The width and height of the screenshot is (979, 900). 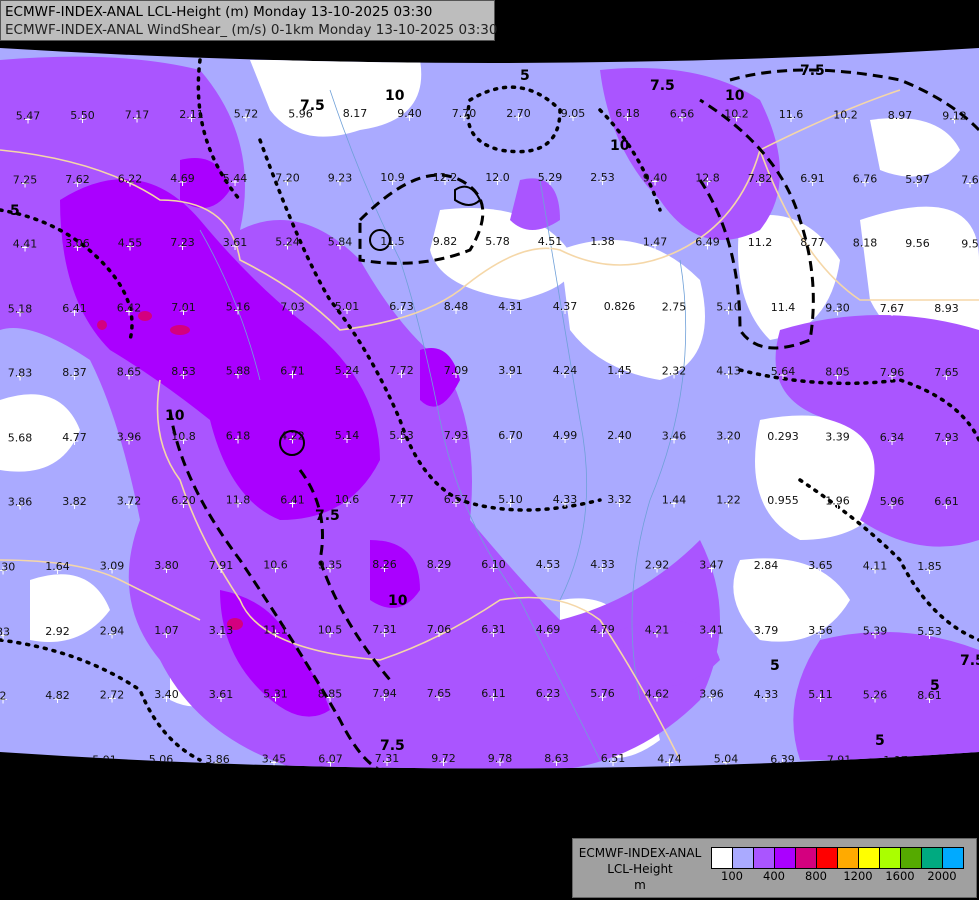 What do you see at coordinates (602, 177) in the screenshot?
I see `station-value-label: 2.53` at bounding box center [602, 177].